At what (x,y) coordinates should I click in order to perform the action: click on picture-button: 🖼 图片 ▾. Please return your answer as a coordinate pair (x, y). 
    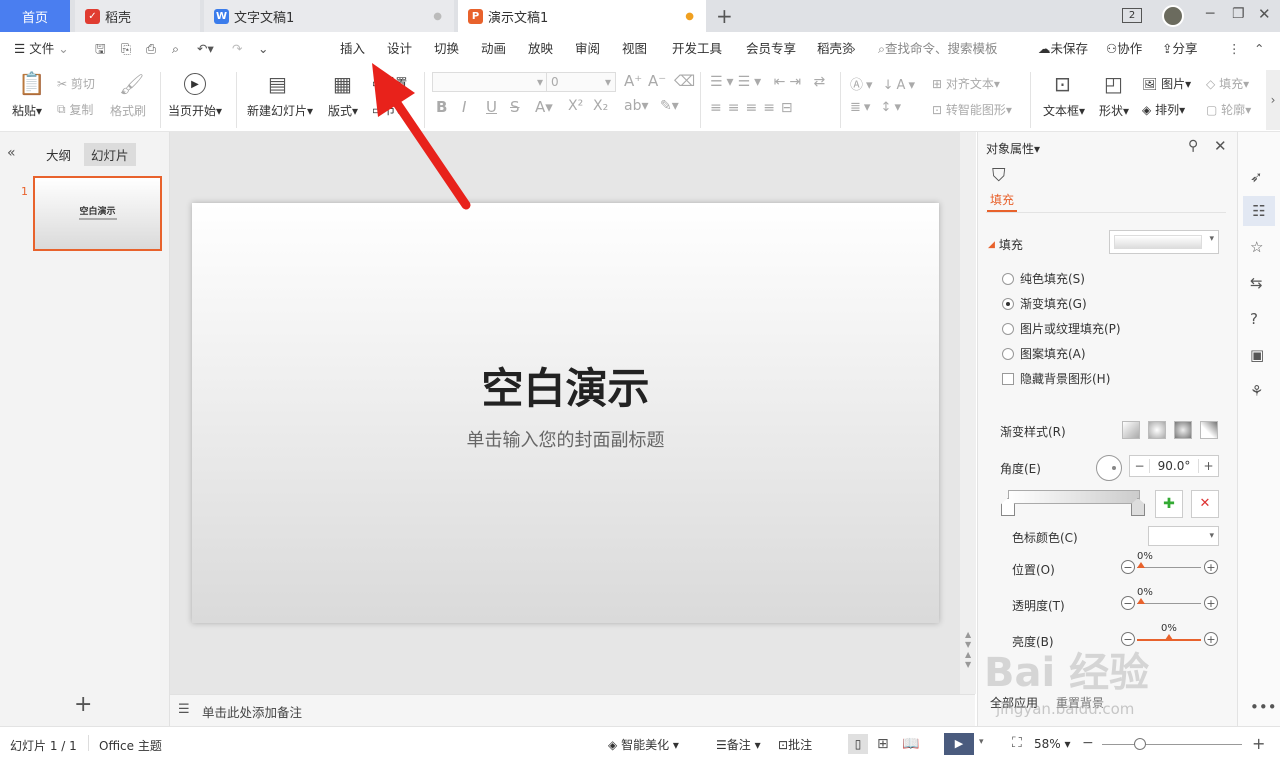
    Looking at the image, I should click on (1166, 83).